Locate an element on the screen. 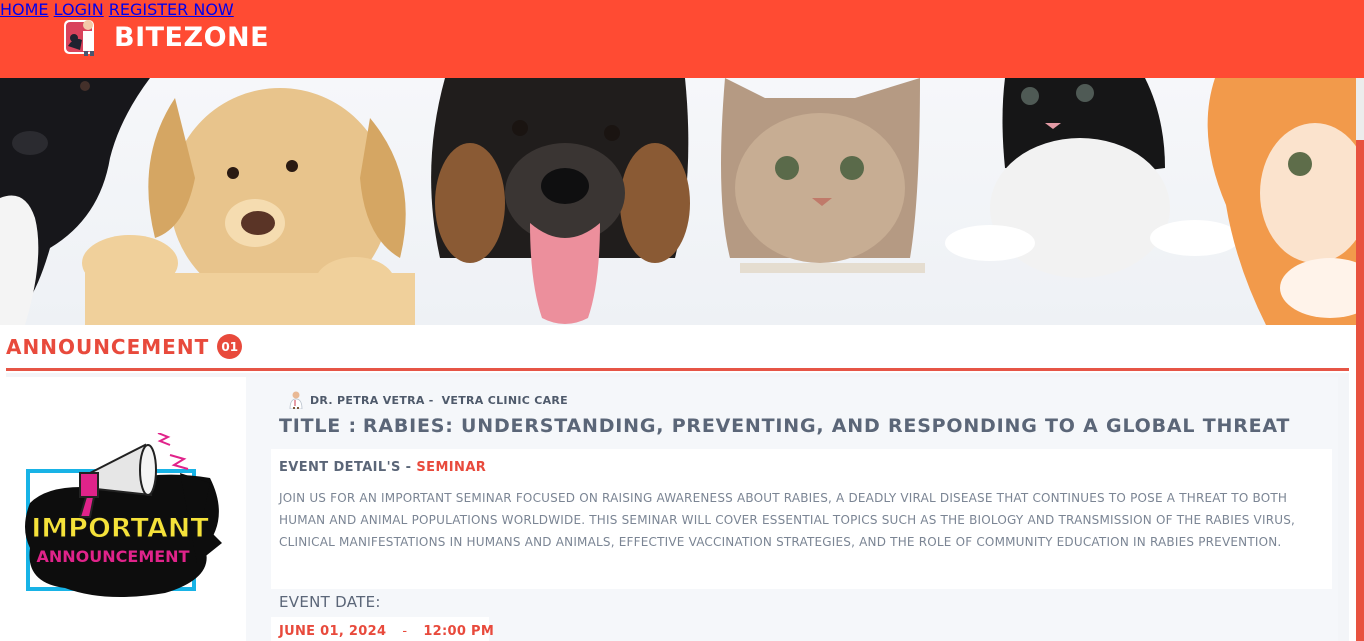 The height and width of the screenshot is (641, 1364). shepherd-puppy-image is located at coordinates (560, 201).